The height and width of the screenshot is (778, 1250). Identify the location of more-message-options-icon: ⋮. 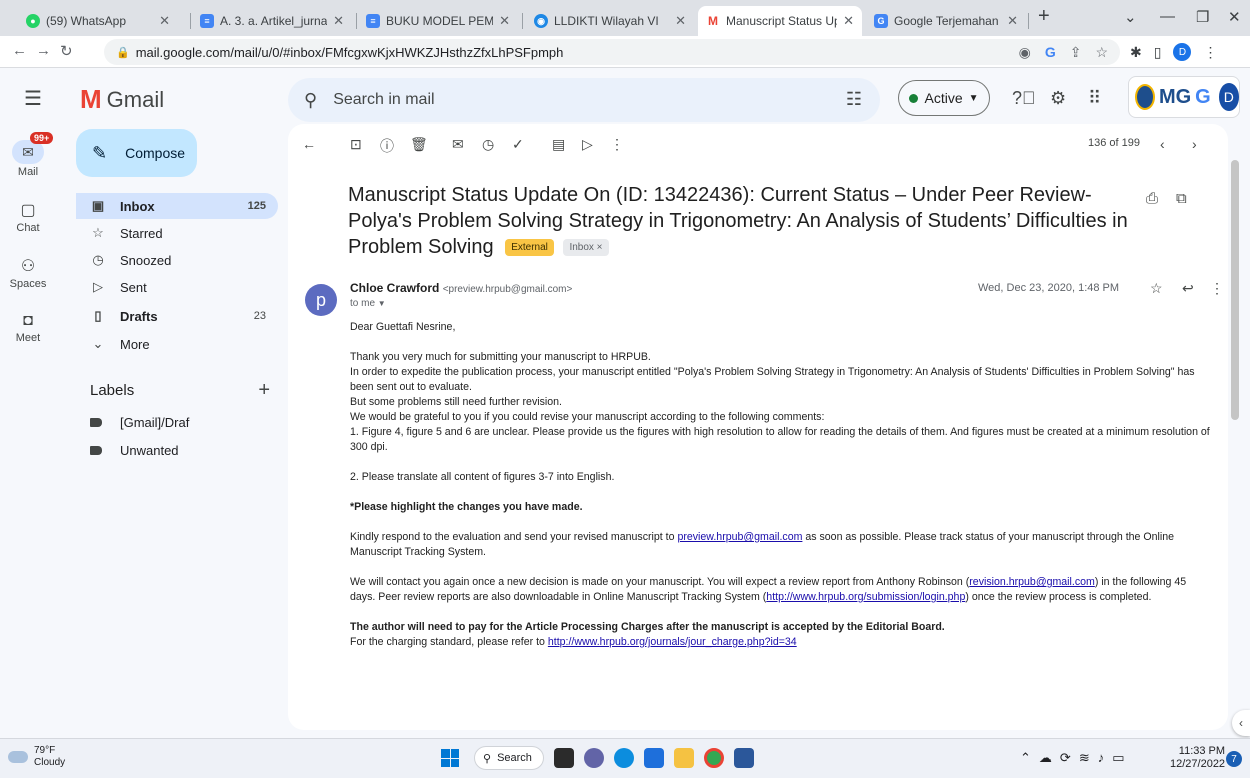
(1217, 288).